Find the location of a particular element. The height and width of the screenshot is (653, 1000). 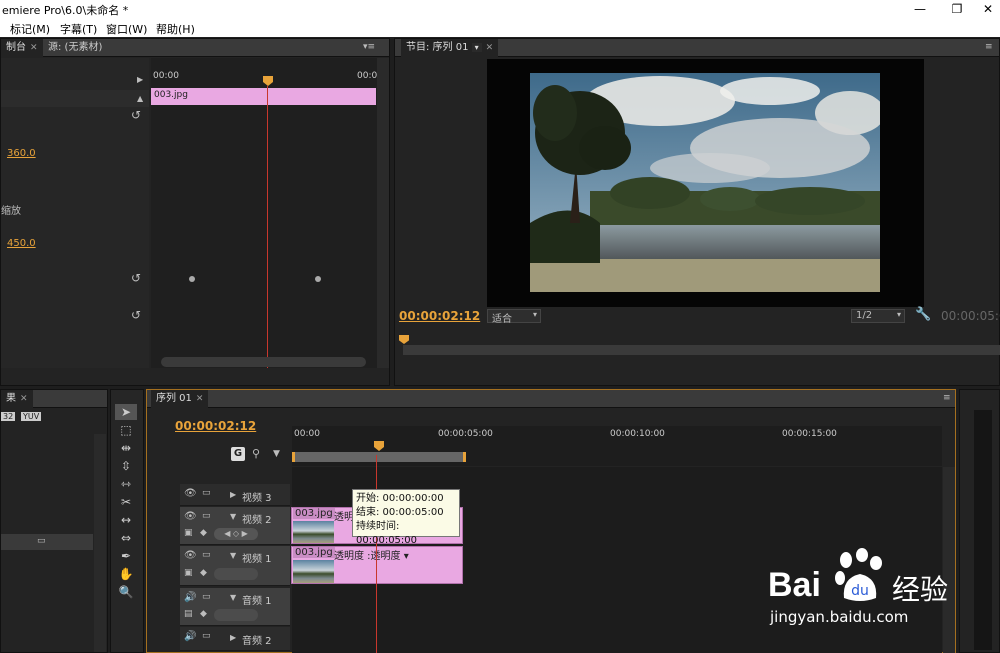

ripple-edit-icon: ⇹ is located at coordinates (126, 448).